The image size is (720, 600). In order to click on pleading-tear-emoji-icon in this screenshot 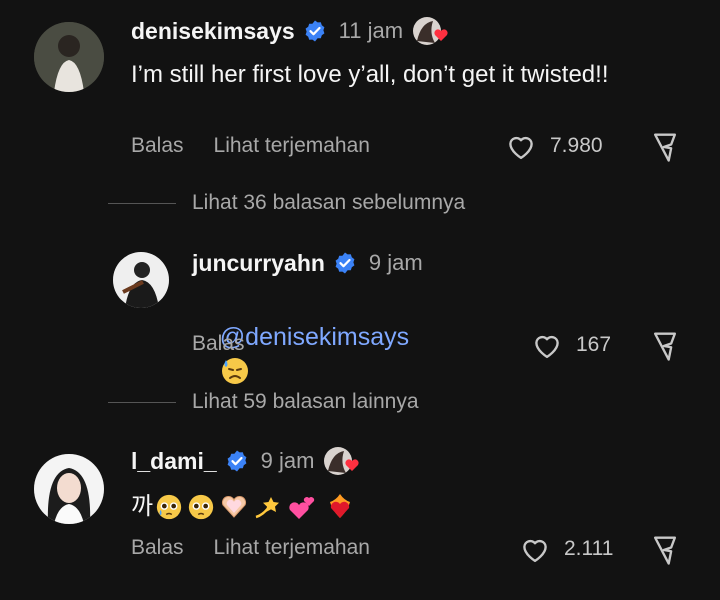, I will do `click(169, 506)`.